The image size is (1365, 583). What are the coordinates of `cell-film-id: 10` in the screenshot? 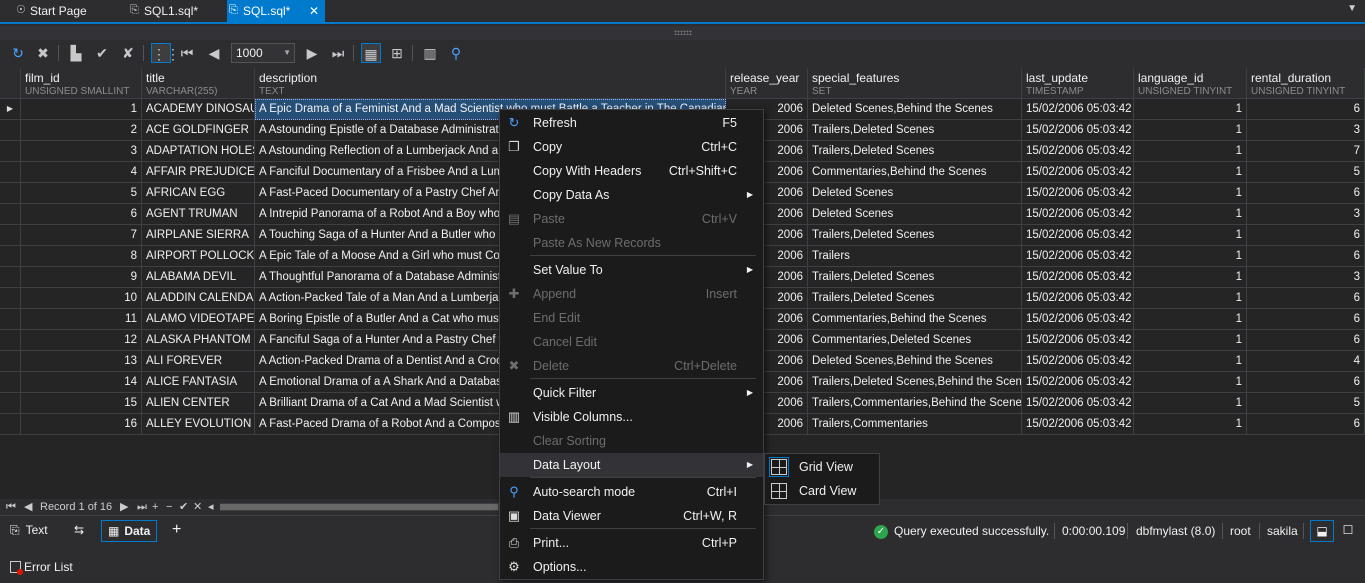 It's located at (81, 298).